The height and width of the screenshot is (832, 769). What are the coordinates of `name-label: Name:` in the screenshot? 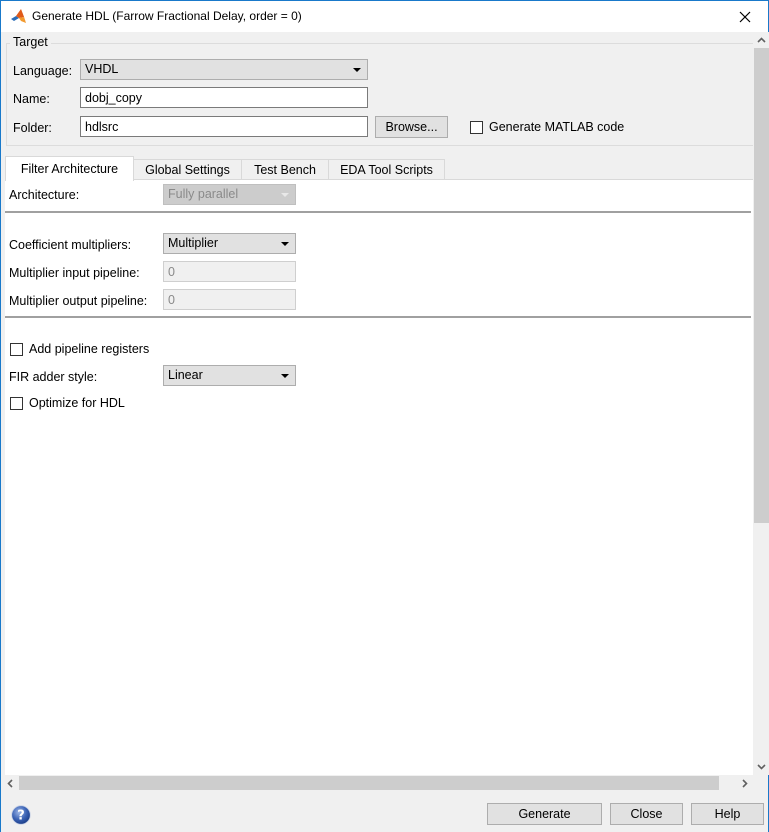 It's located at (31, 99).